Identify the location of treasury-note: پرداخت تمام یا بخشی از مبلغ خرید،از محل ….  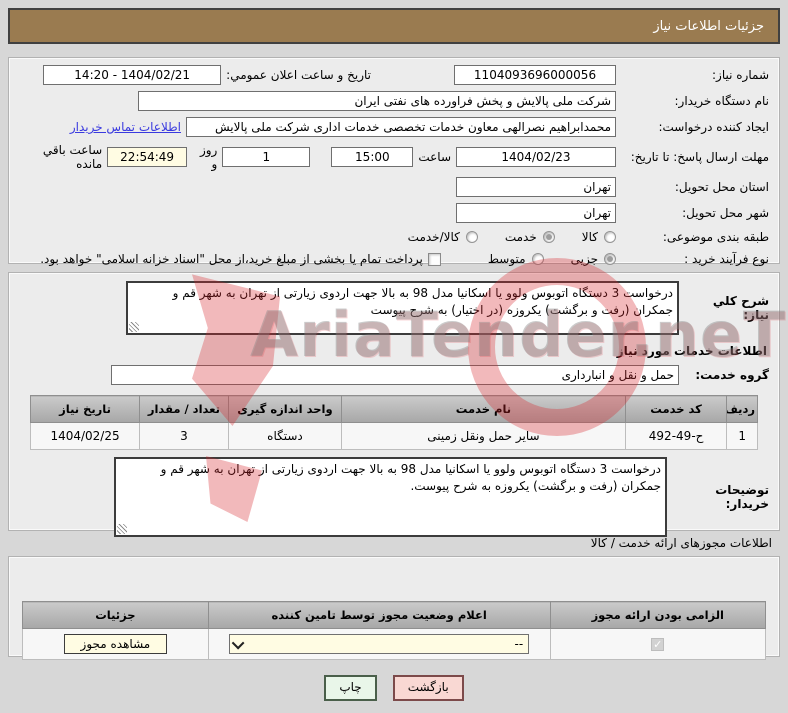
(231, 259).